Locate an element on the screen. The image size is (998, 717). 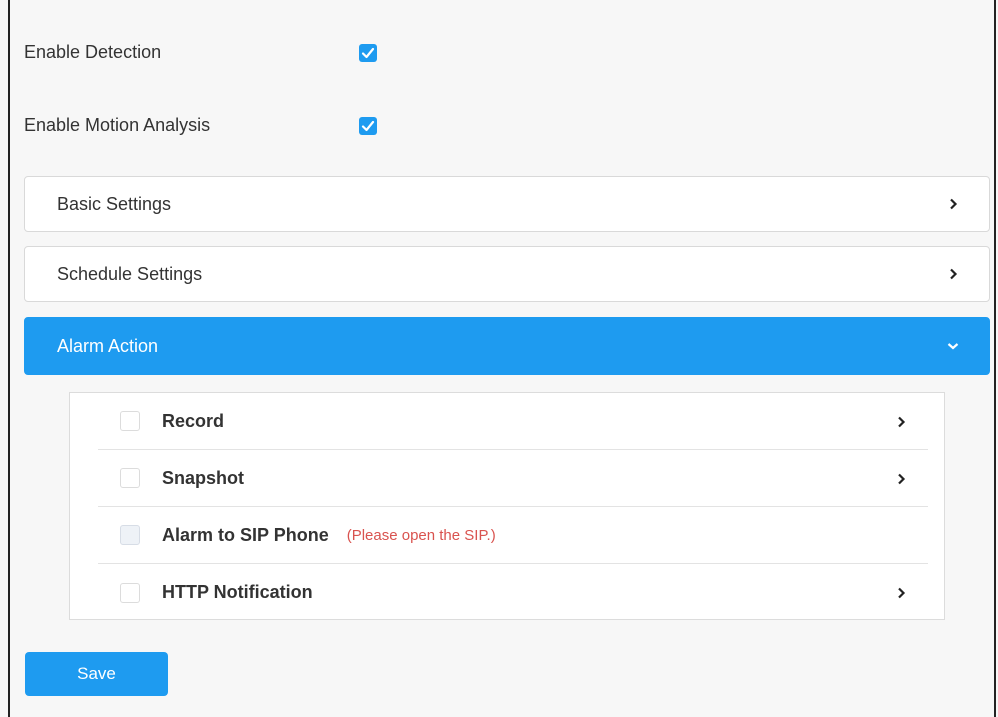
record-row: Record is located at coordinates (513, 421).